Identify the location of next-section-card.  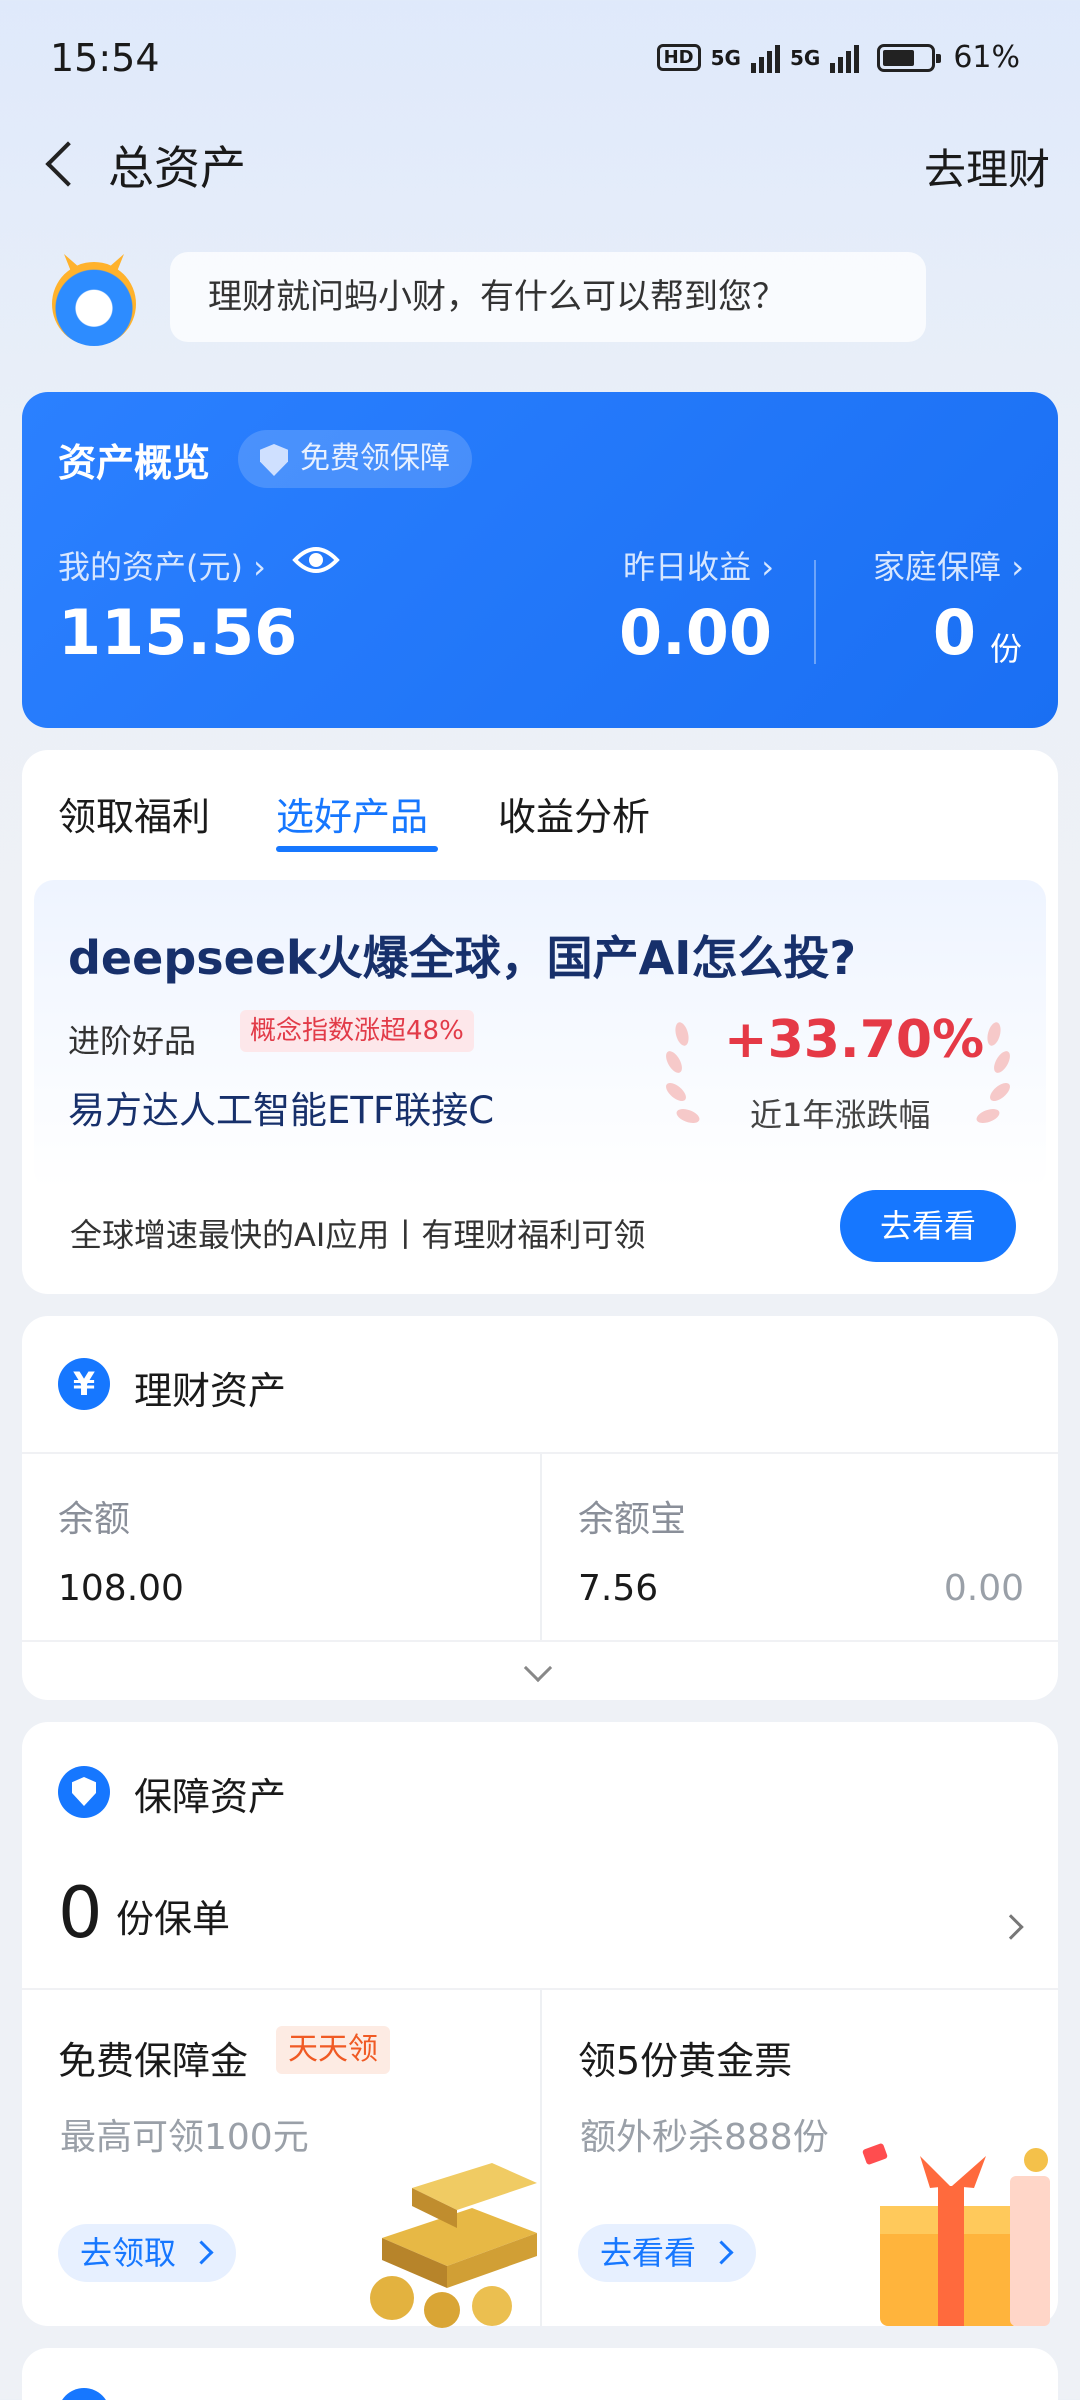
(540, 2374).